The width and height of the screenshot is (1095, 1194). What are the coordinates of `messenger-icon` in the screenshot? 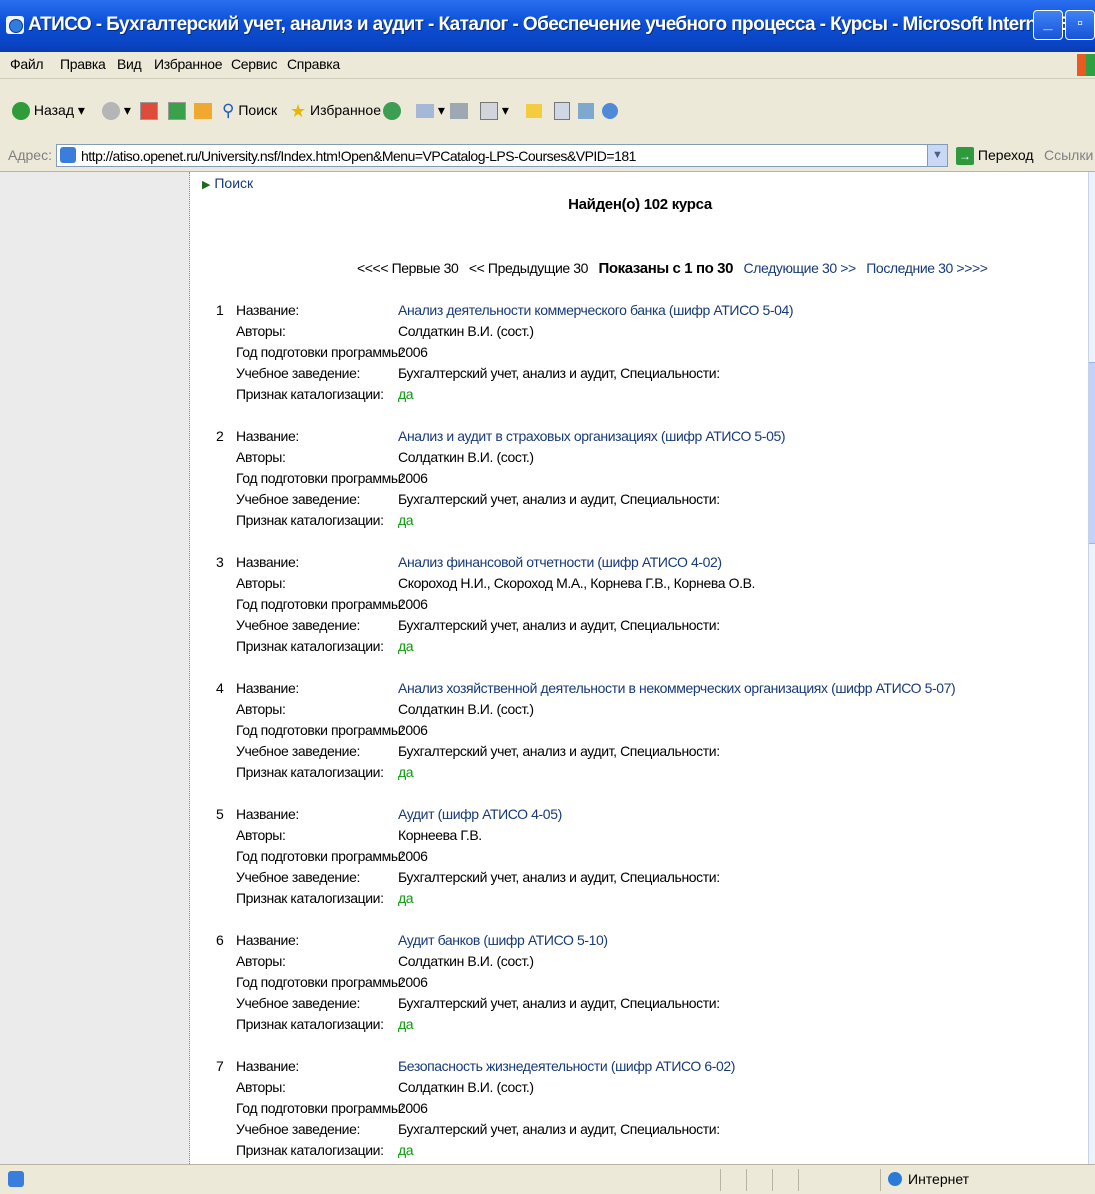 It's located at (610, 111).